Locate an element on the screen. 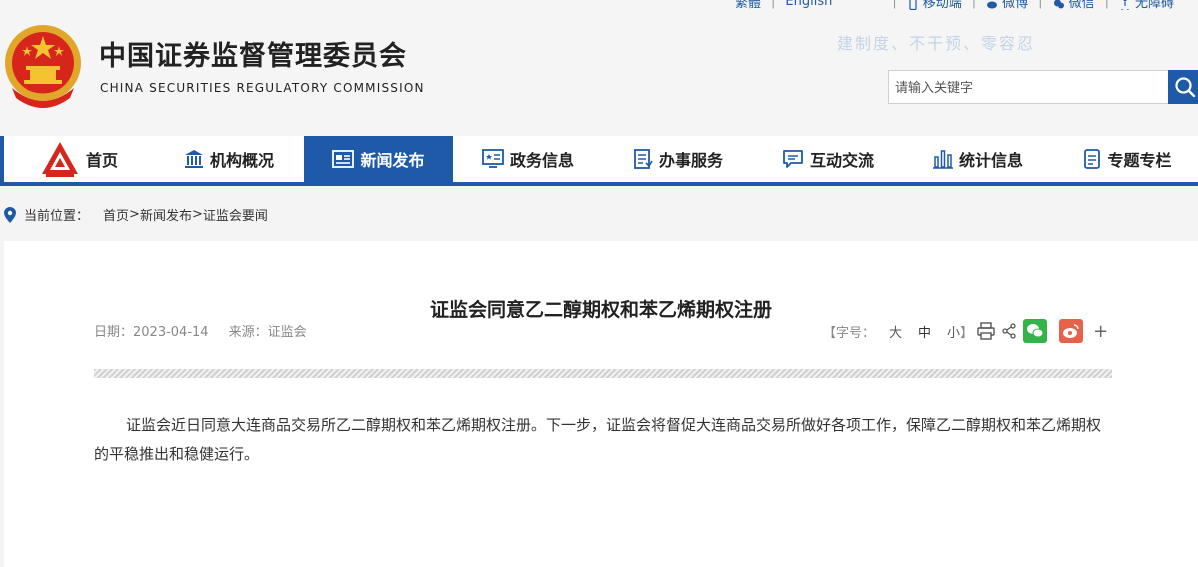 This screenshot has height=567, width=1198. site-slogan: 建制度、不干预、零容忍 is located at coordinates (936, 43).